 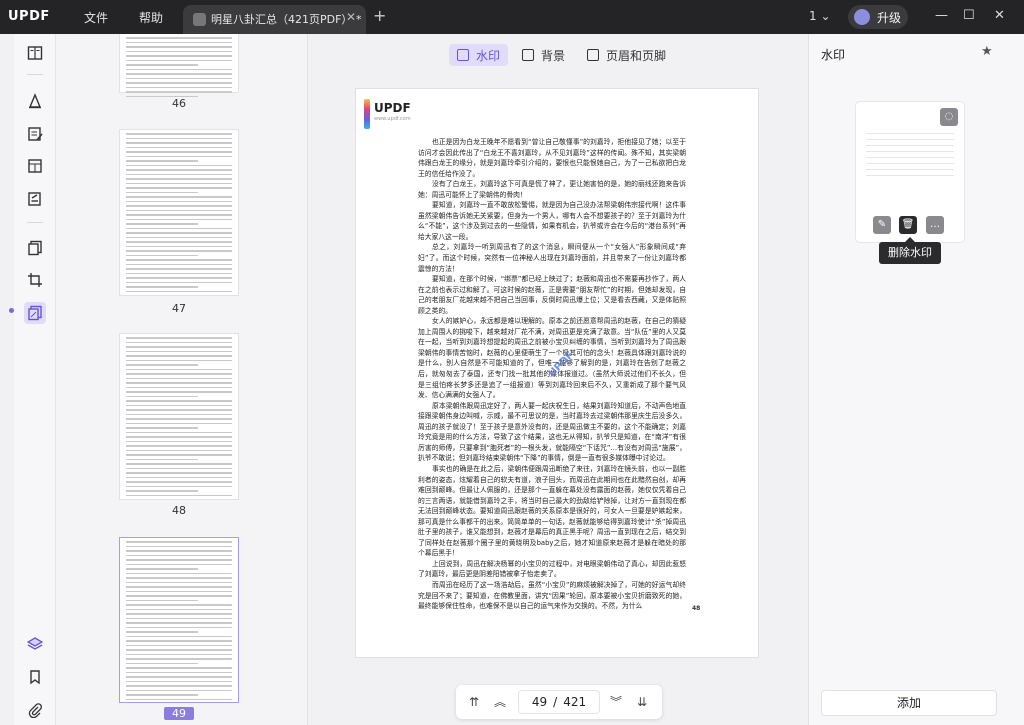 What do you see at coordinates (543, 55) in the screenshot?
I see `background-tab: 背景` at bounding box center [543, 55].